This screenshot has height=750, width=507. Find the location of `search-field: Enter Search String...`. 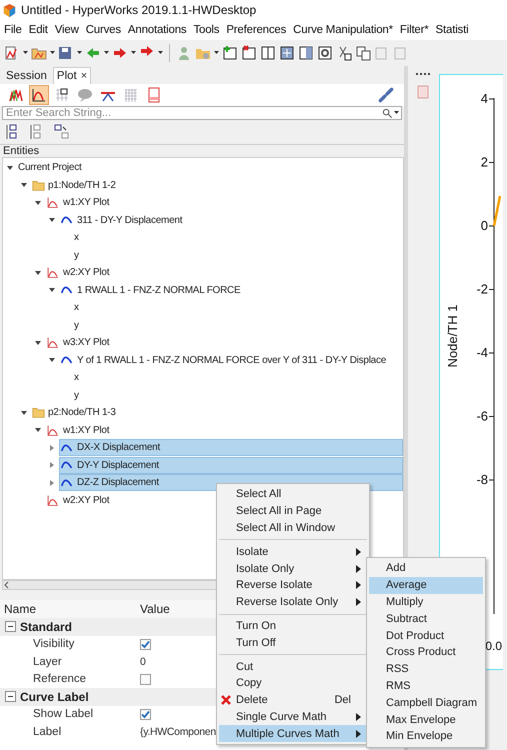

search-field: Enter Search String... is located at coordinates (202, 113).